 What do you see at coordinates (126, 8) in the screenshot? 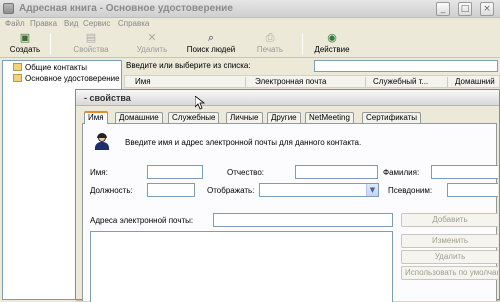
I see `window-title: Адресная книга - Основное удостоверение` at bounding box center [126, 8].